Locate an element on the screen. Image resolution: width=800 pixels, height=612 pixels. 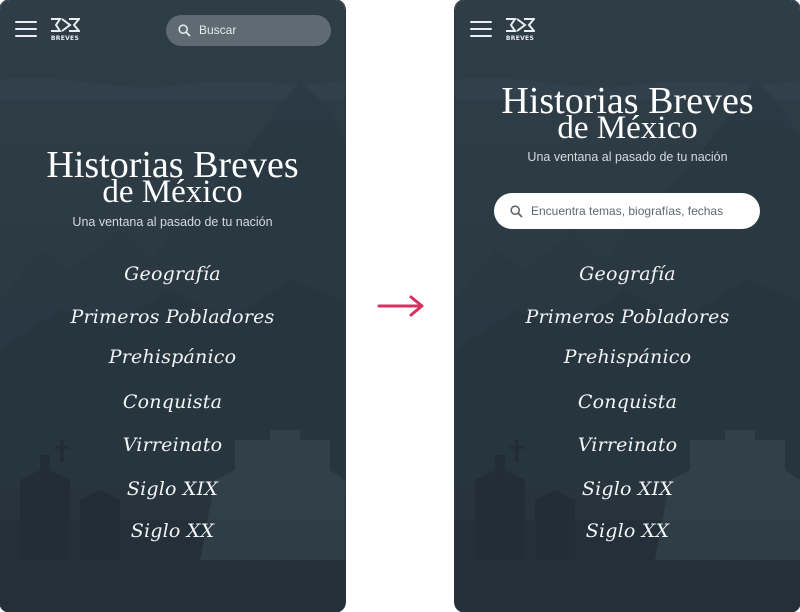
search-placeholder: Encuentra temas, biografías, fechas is located at coordinates (627, 211).